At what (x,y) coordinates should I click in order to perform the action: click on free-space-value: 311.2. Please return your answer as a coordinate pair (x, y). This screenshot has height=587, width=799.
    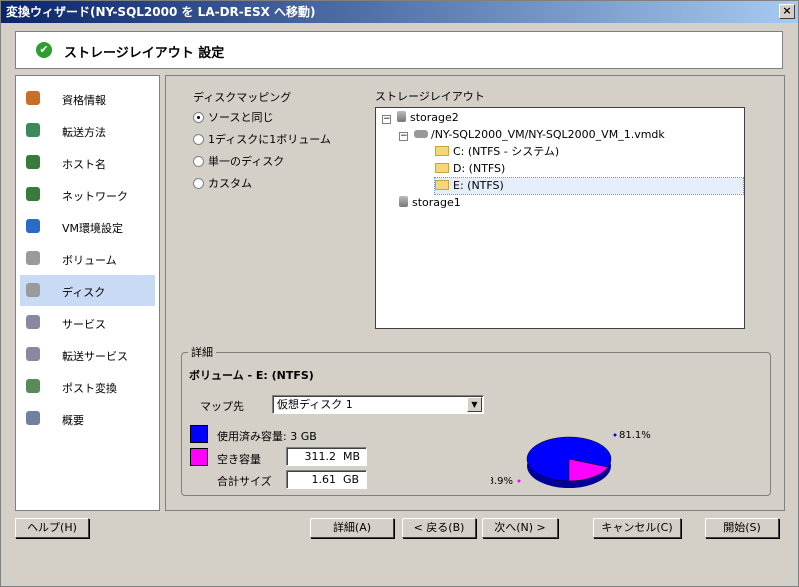
    Looking at the image, I should click on (320, 456).